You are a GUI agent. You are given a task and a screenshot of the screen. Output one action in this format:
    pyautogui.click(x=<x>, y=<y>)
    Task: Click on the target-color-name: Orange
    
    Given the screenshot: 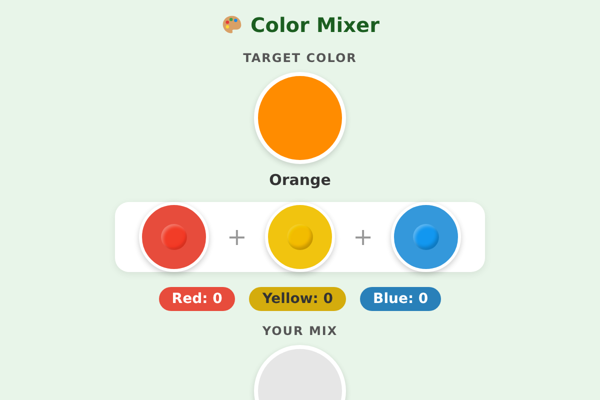 What is the action you would take?
    pyautogui.click(x=300, y=180)
    